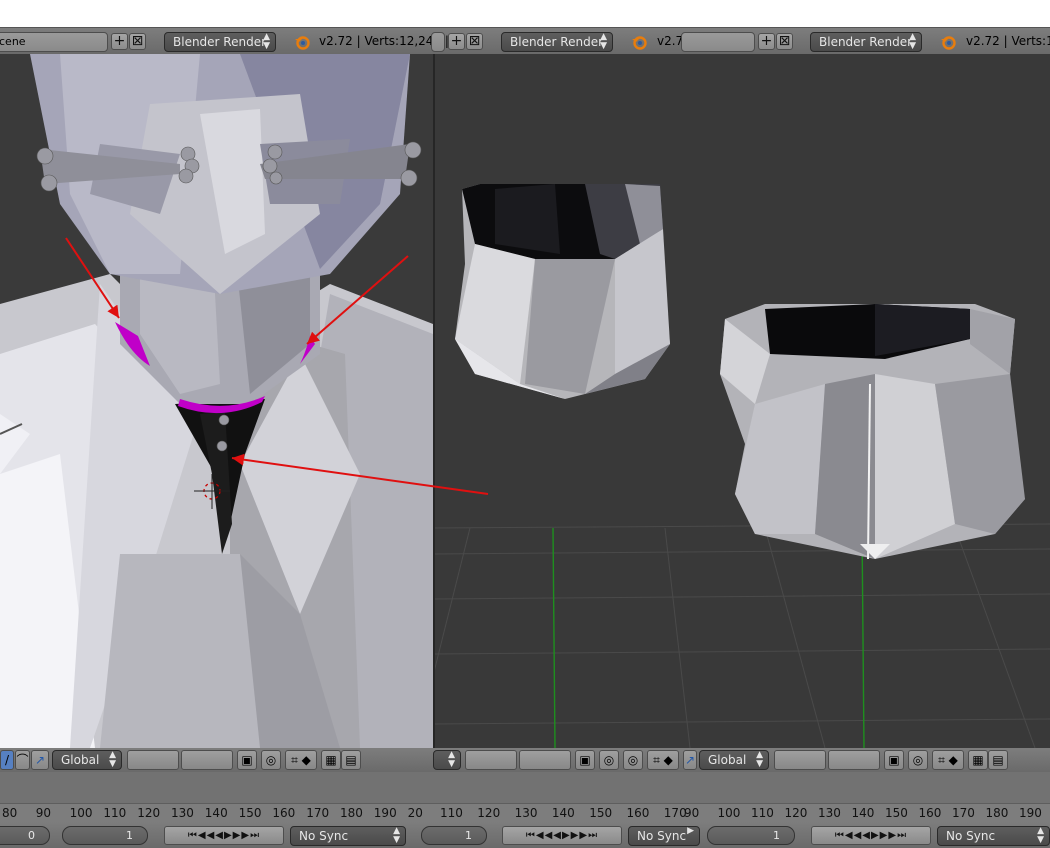 Image resolution: width=1050 pixels, height=848 pixels. Describe the element at coordinates (664, 836) in the screenshot. I see `sync-mode-select-2: No Sync ▶` at that location.